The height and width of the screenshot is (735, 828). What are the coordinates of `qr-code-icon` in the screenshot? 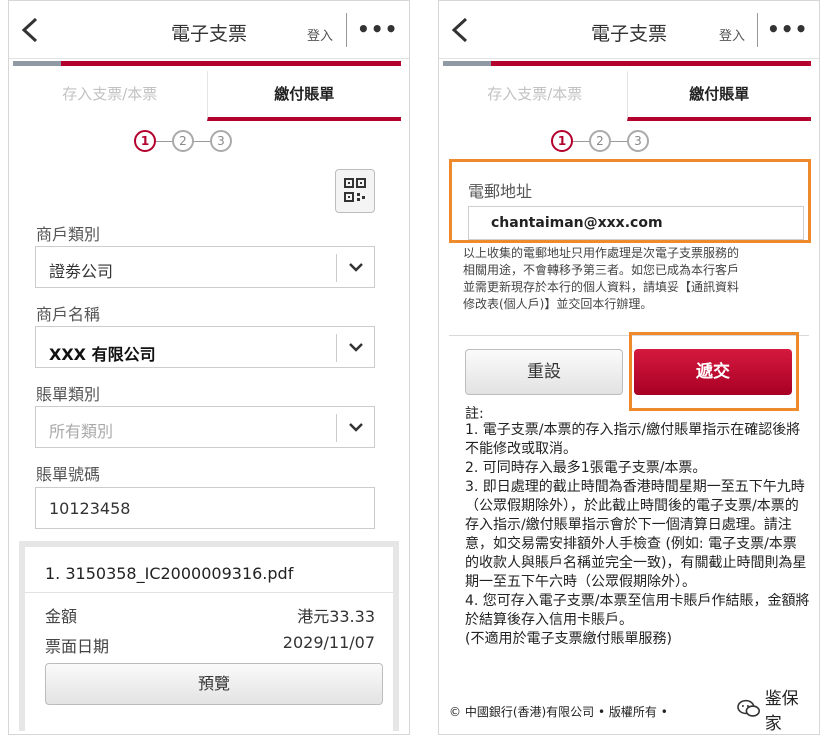 It's located at (355, 191).